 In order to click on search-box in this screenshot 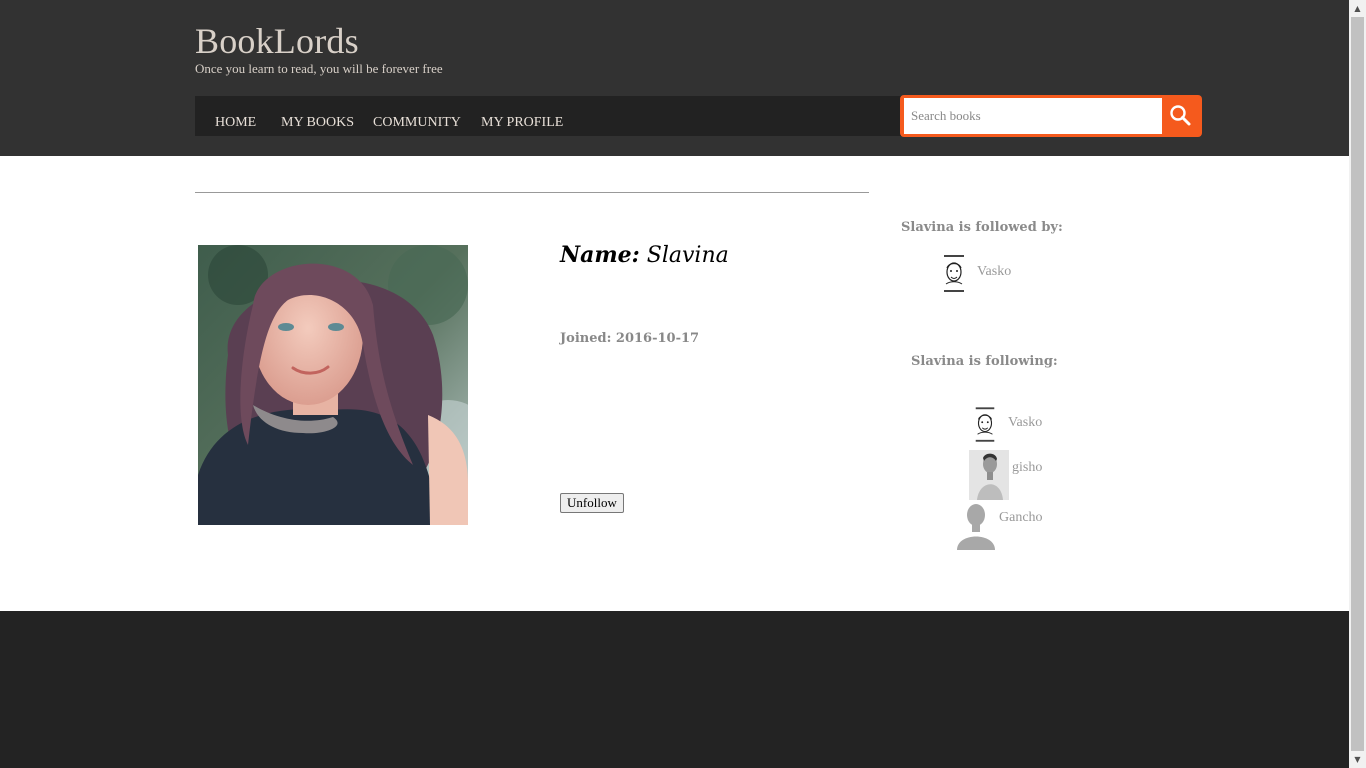, I will do `click(1051, 116)`.